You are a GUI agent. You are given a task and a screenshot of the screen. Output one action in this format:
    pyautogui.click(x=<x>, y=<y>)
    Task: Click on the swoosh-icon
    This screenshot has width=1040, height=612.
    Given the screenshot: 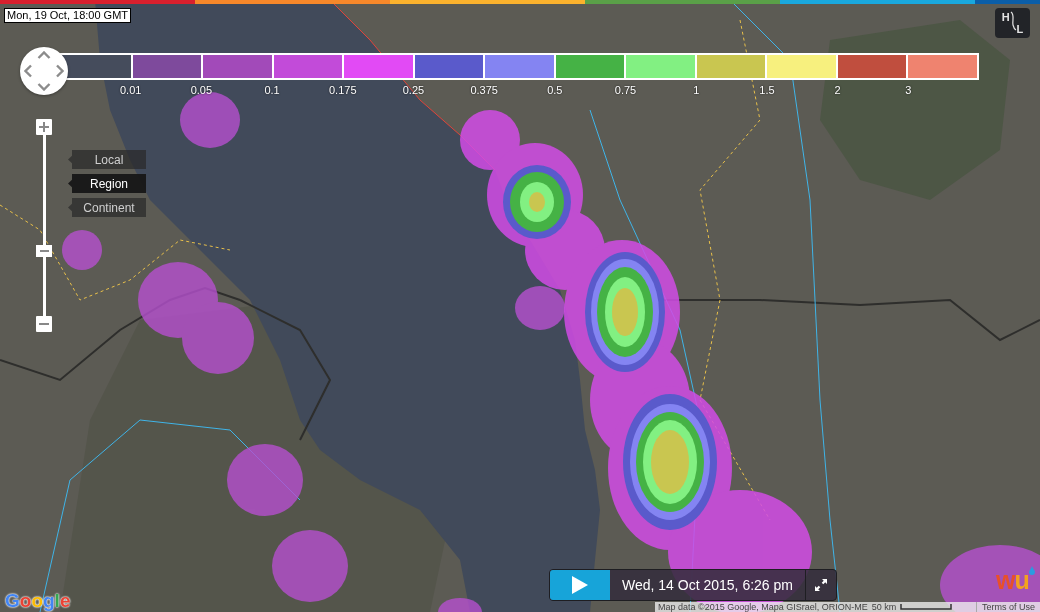 What is the action you would take?
    pyautogui.click(x=1013, y=21)
    